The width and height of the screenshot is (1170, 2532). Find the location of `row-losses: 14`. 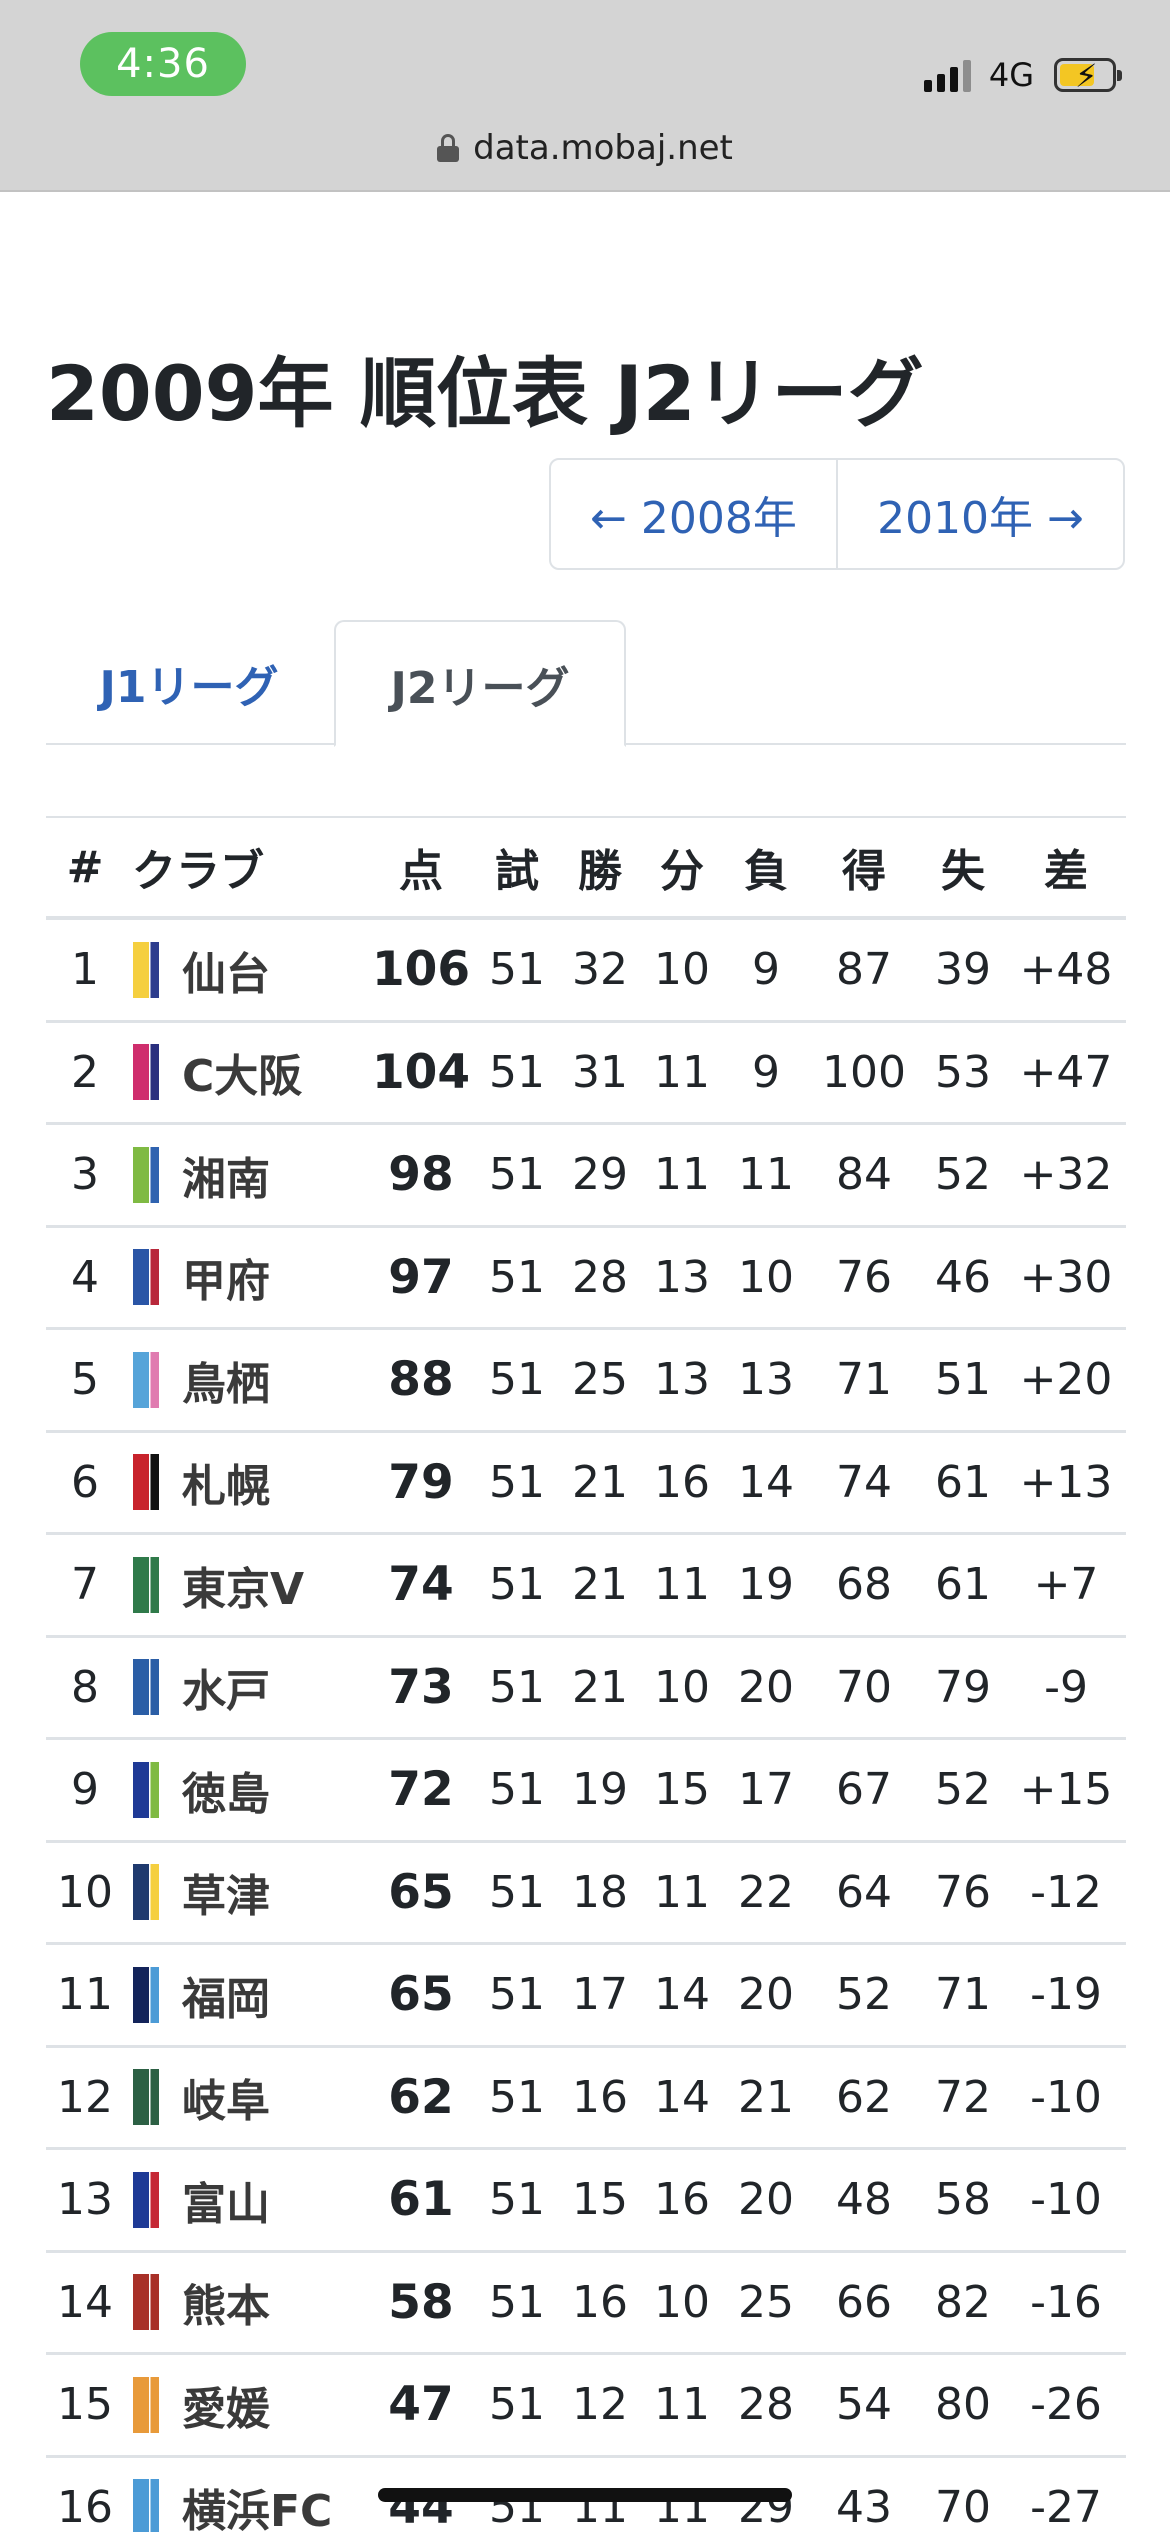

row-losses: 14 is located at coordinates (766, 1482).